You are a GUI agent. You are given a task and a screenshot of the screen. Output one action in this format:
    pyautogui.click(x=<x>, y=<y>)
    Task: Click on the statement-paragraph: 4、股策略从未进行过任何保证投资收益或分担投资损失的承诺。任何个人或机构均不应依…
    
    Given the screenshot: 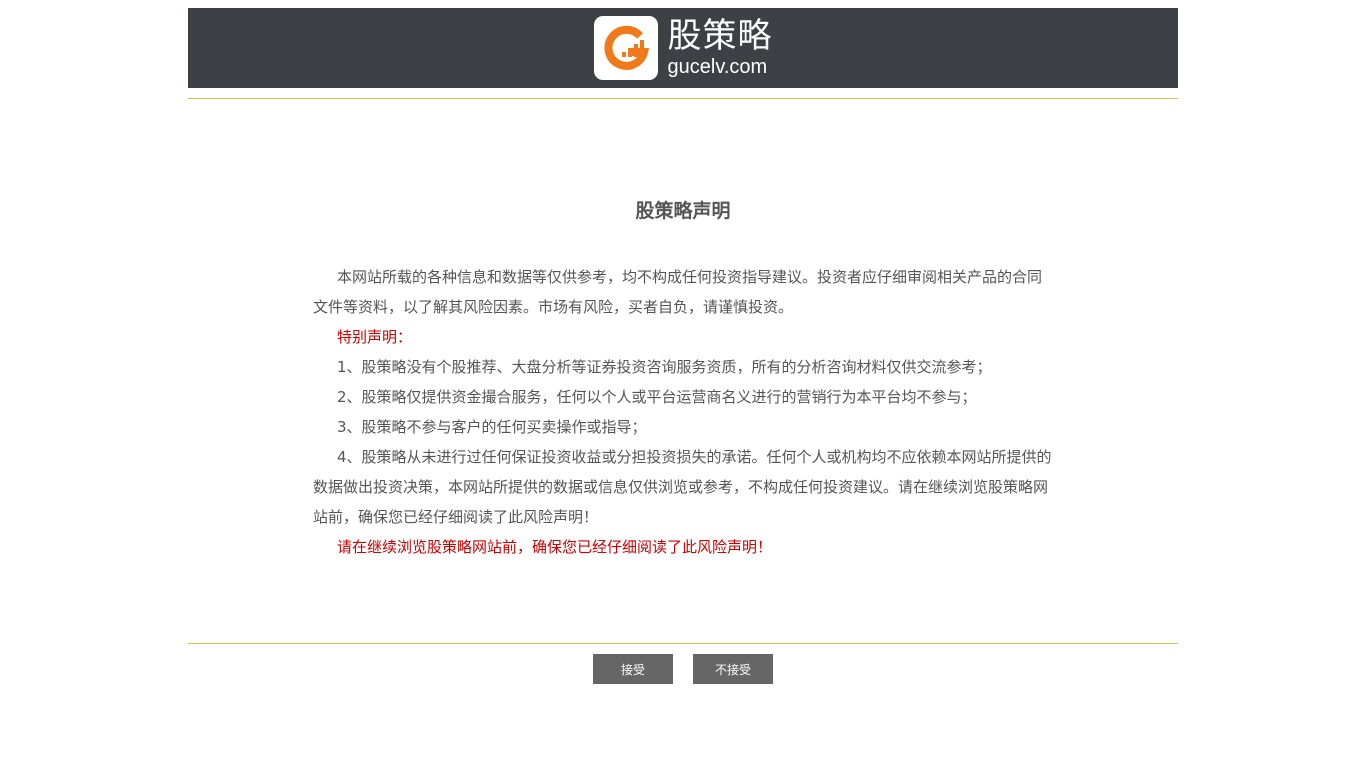 What is the action you would take?
    pyautogui.click(x=682, y=487)
    